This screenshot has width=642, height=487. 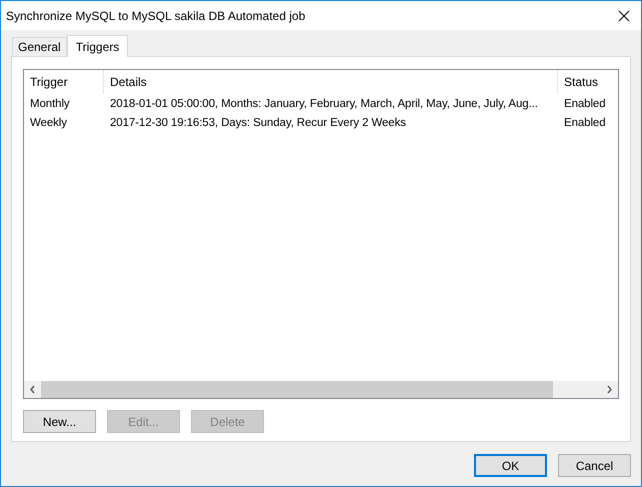 I want to click on window-title: Synchronize MySQL to MySQL sakila DB Automated job, so click(x=156, y=15).